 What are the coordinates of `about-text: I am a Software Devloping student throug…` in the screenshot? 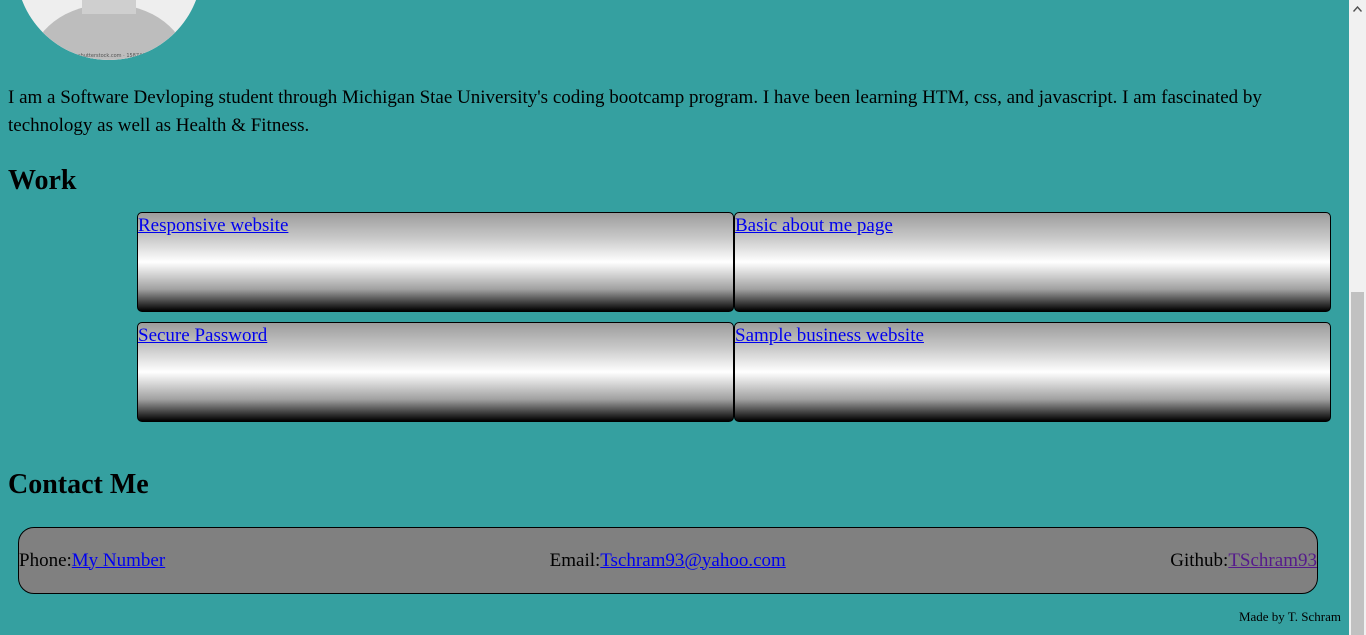 It's located at (635, 111).